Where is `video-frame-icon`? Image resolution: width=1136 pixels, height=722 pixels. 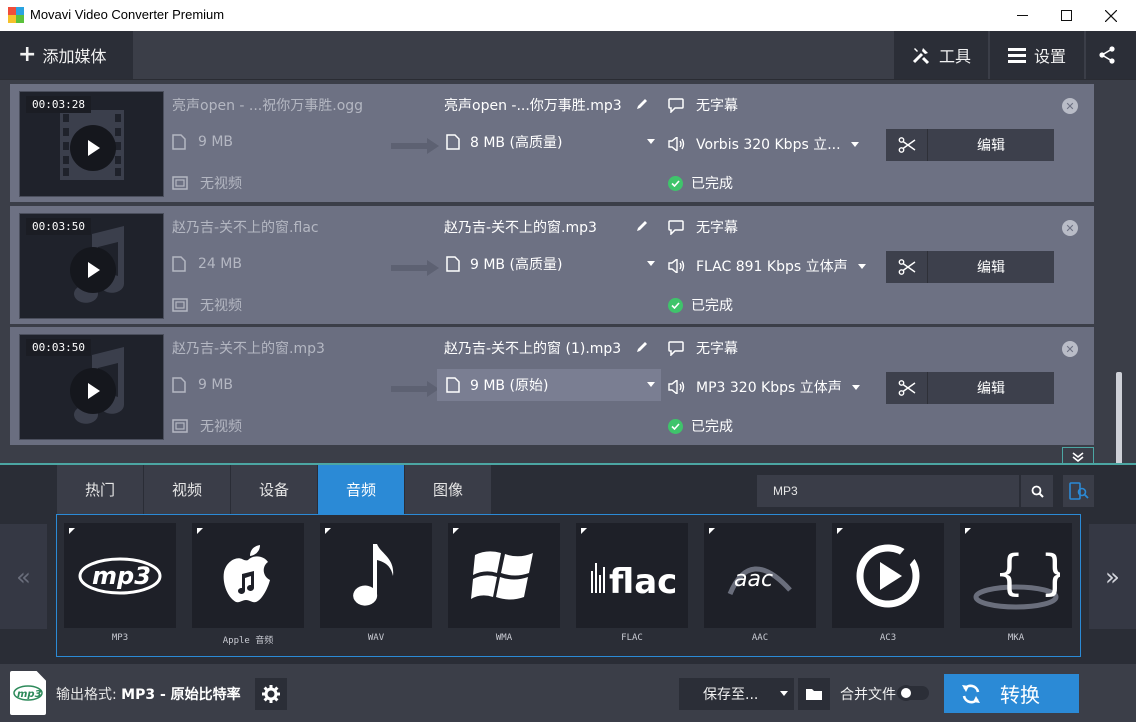
video-frame-icon is located at coordinates (180, 305).